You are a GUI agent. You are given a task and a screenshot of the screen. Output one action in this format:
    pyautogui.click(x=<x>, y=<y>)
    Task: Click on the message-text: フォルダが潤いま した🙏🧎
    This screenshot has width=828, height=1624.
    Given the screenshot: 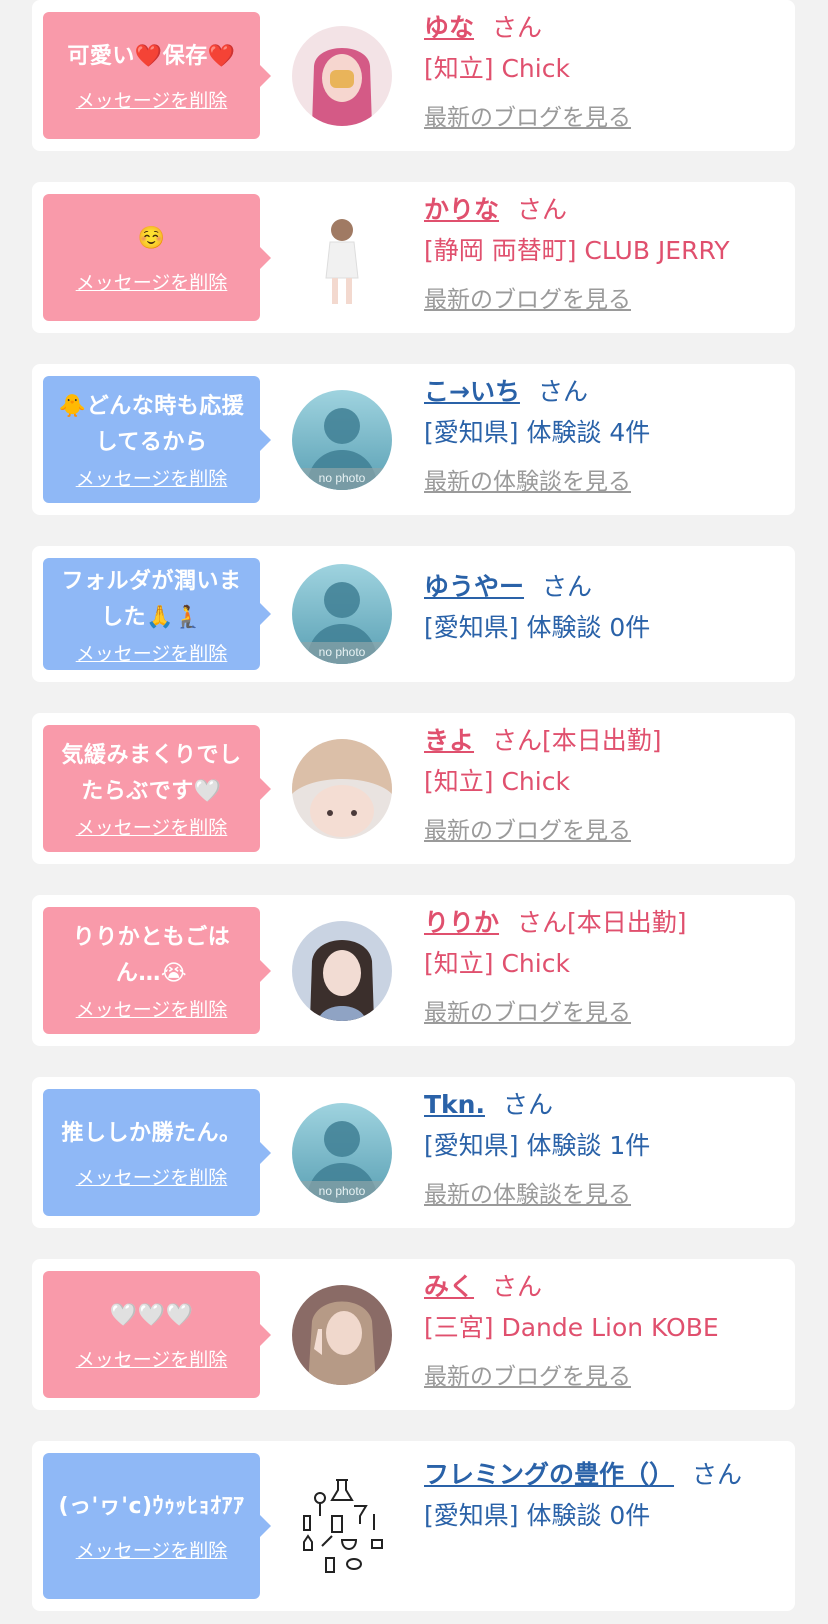 What is the action you would take?
    pyautogui.click(x=151, y=600)
    